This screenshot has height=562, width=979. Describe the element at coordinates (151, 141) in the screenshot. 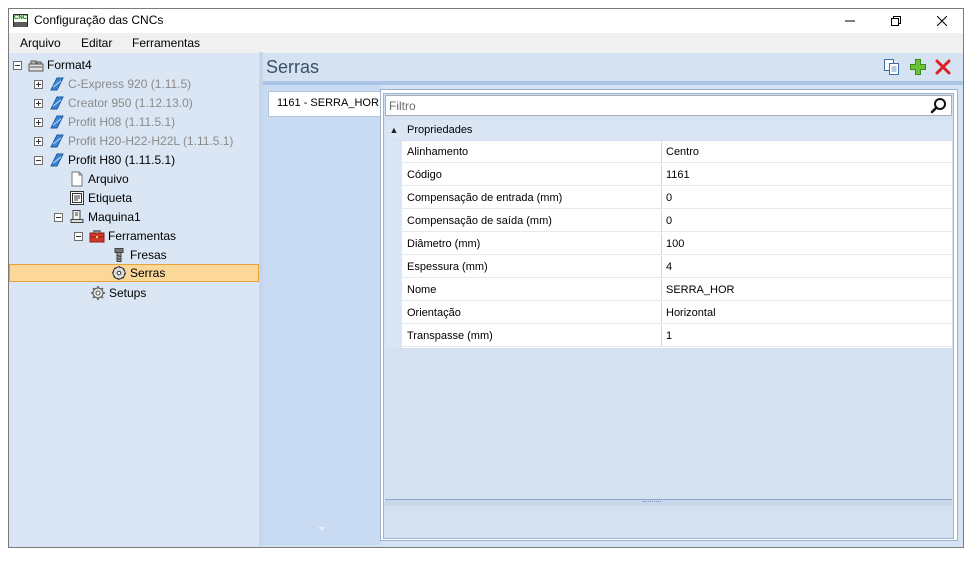

I see `tree-item-label: Profit H20-H22-H22L (1.11.5.1)` at that location.